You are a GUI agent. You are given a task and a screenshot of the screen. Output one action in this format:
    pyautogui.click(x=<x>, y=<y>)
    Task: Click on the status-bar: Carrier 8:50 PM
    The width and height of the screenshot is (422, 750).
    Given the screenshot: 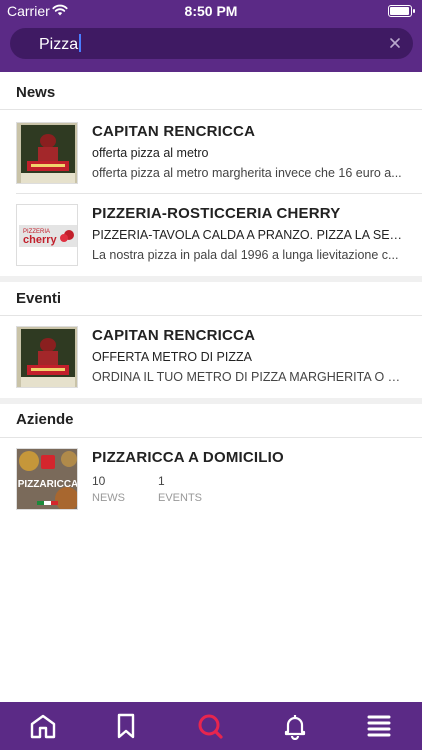 What is the action you would take?
    pyautogui.click(x=211, y=11)
    